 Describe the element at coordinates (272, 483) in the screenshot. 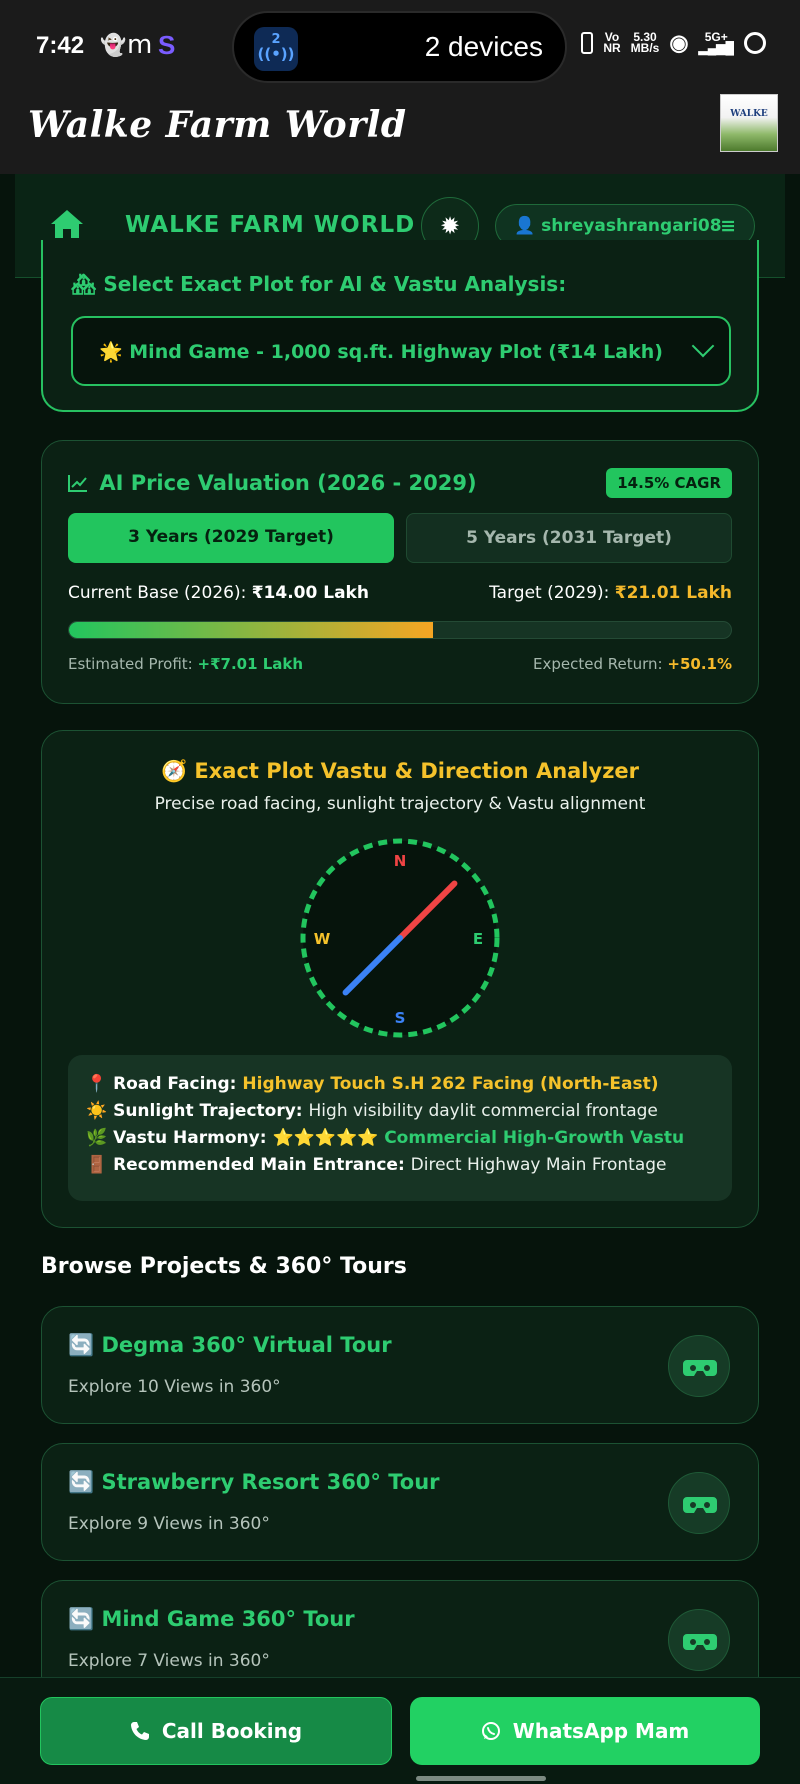

I see `valuation-title: AI Price Valuation (2026 - 2029)` at that location.